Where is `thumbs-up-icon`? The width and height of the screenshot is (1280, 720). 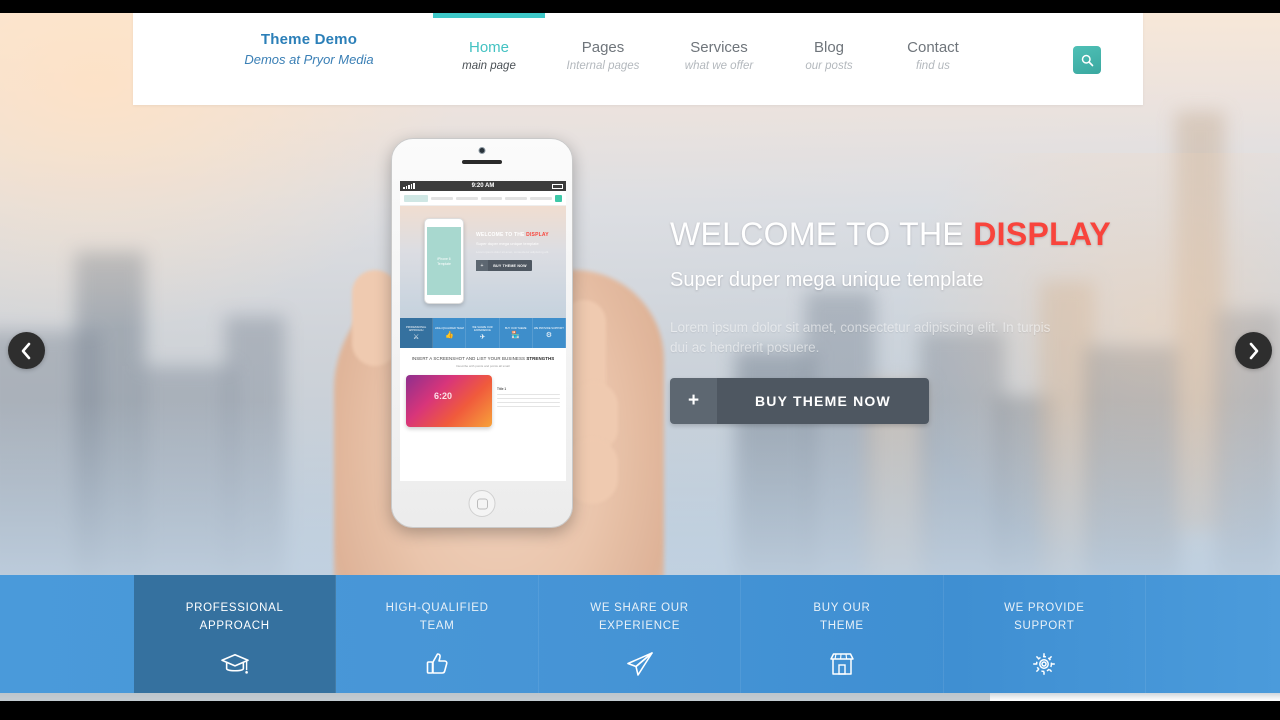 thumbs-up-icon is located at coordinates (437, 664).